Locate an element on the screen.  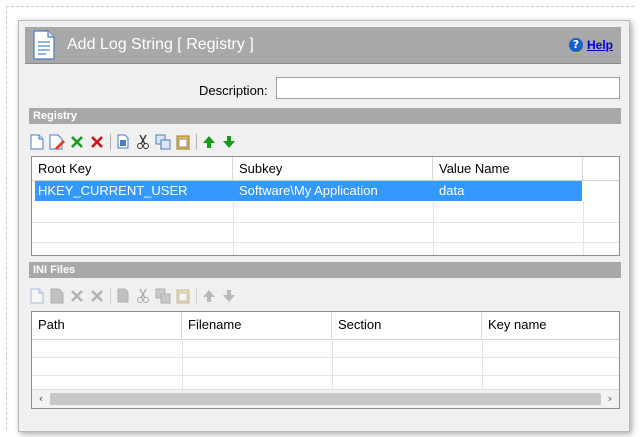
help-label: Help is located at coordinates (600, 45).